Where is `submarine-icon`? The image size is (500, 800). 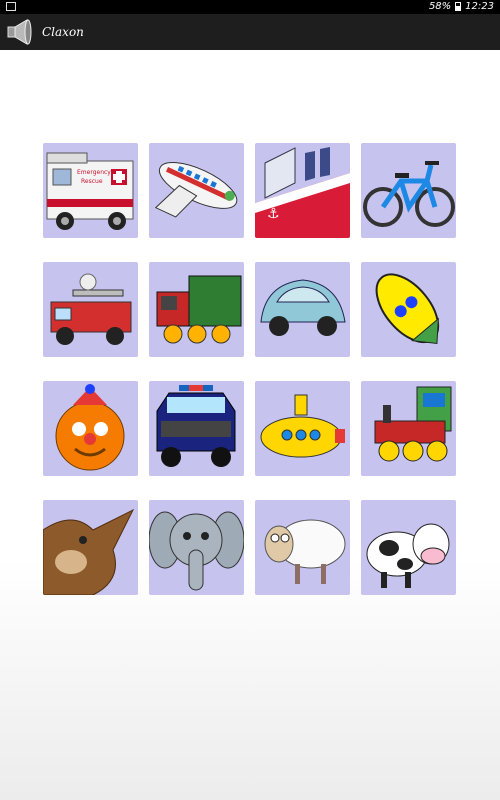
submarine-icon is located at coordinates (302, 426).